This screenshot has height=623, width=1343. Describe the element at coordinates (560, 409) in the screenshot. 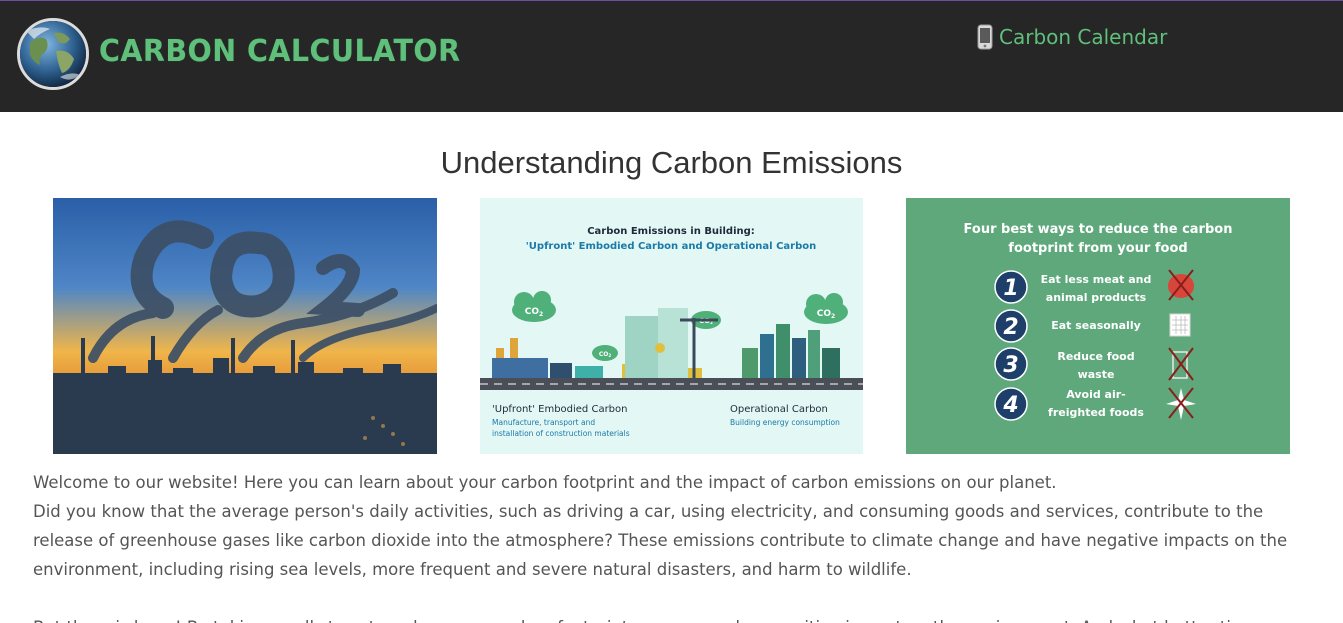

I see `embodied-label: 'Upfront' Embodied Carbon` at that location.